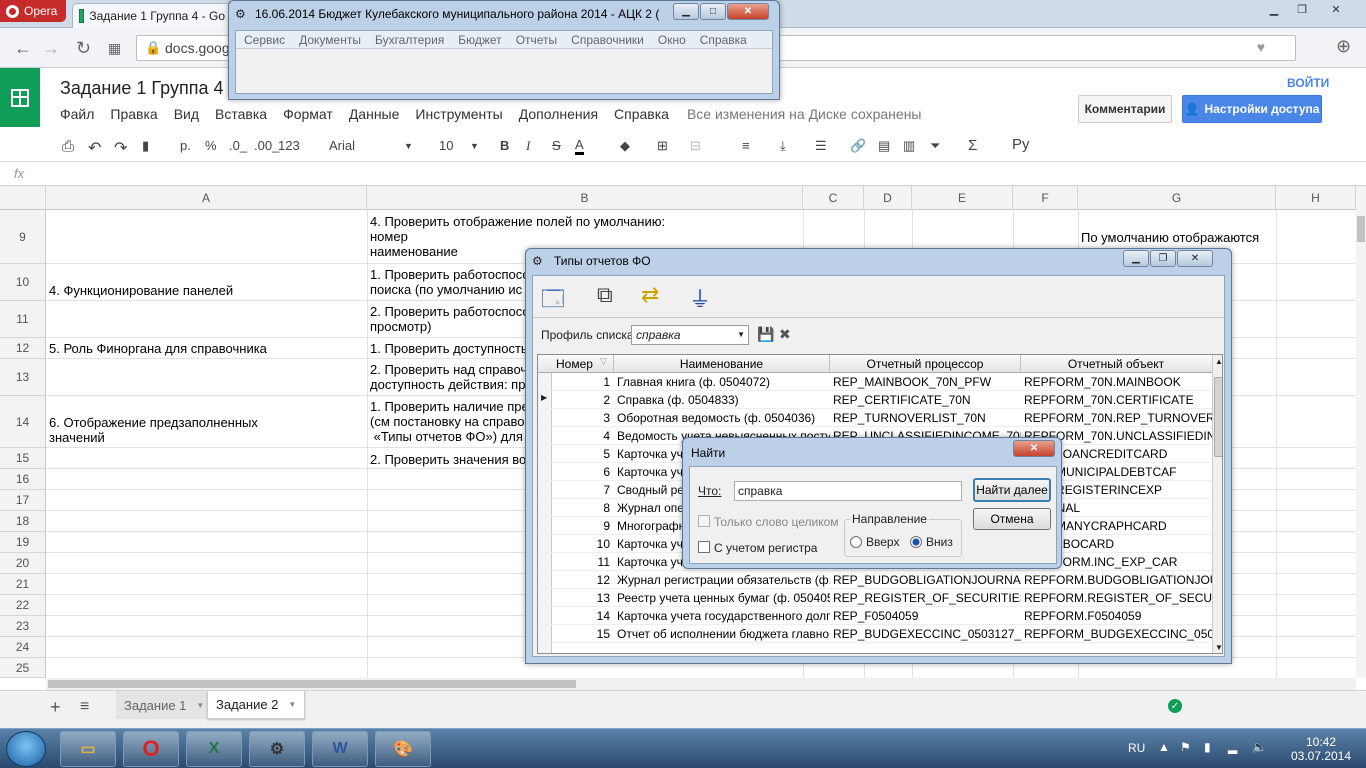 This screenshot has width=1366, height=768. I want to click on row-header-9: 9, so click(23, 237).